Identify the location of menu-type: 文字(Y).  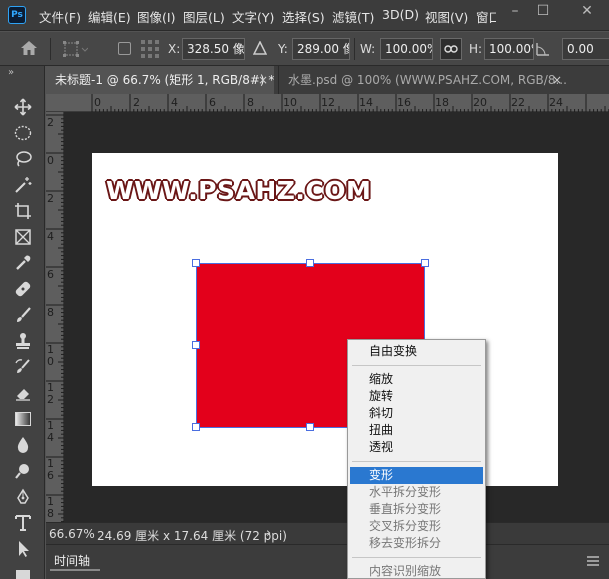
(253, 16).